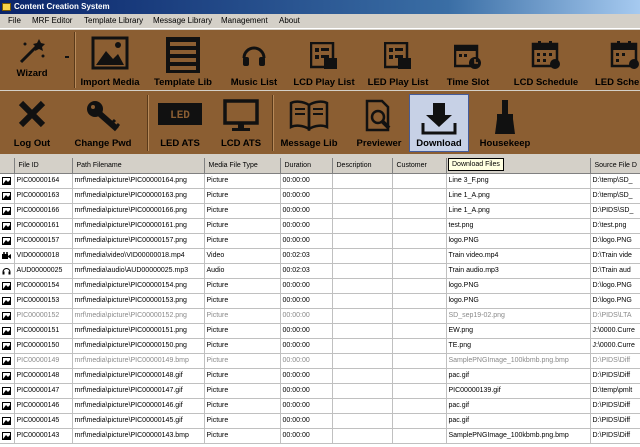 The height and width of the screenshot is (447, 640). What do you see at coordinates (138, 331) in the screenshot?
I see `cell-path-filename: mrf\media\picture\PIC00000151.png` at bounding box center [138, 331].